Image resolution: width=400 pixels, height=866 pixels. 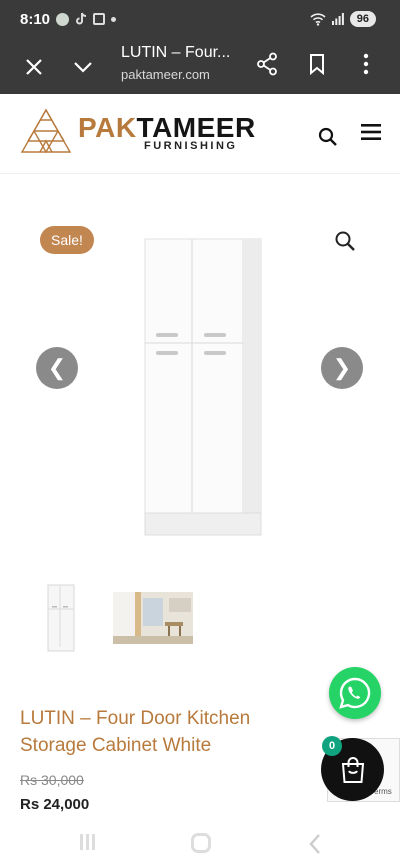 What do you see at coordinates (200, 20) in the screenshot?
I see `status-bar: 8:10 96` at bounding box center [200, 20].